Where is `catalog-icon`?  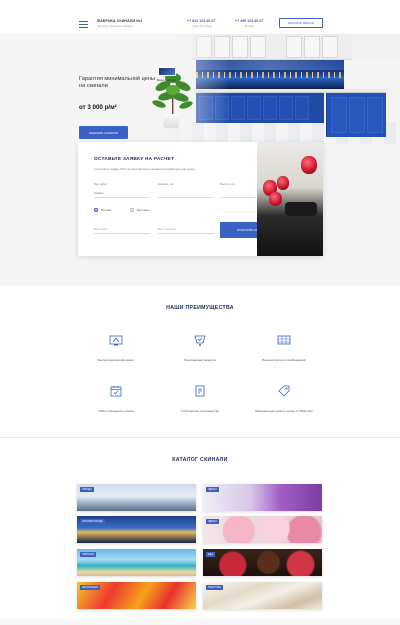
catalog-icon is located at coordinates (284, 340).